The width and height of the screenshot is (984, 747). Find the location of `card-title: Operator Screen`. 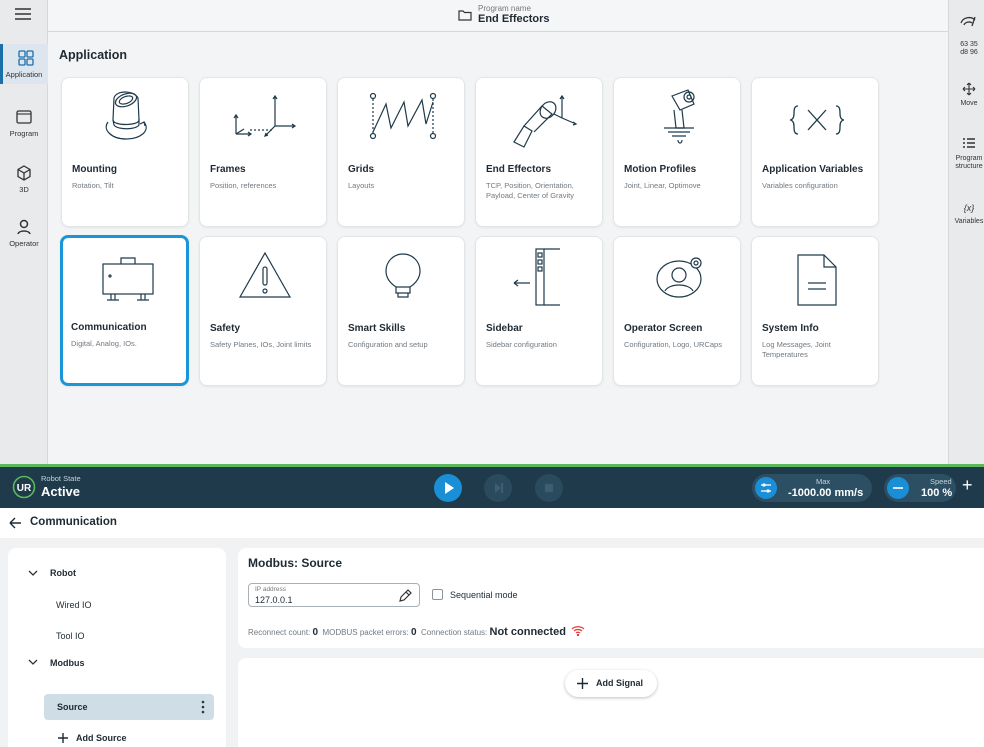

card-title: Operator Screen is located at coordinates (663, 328).